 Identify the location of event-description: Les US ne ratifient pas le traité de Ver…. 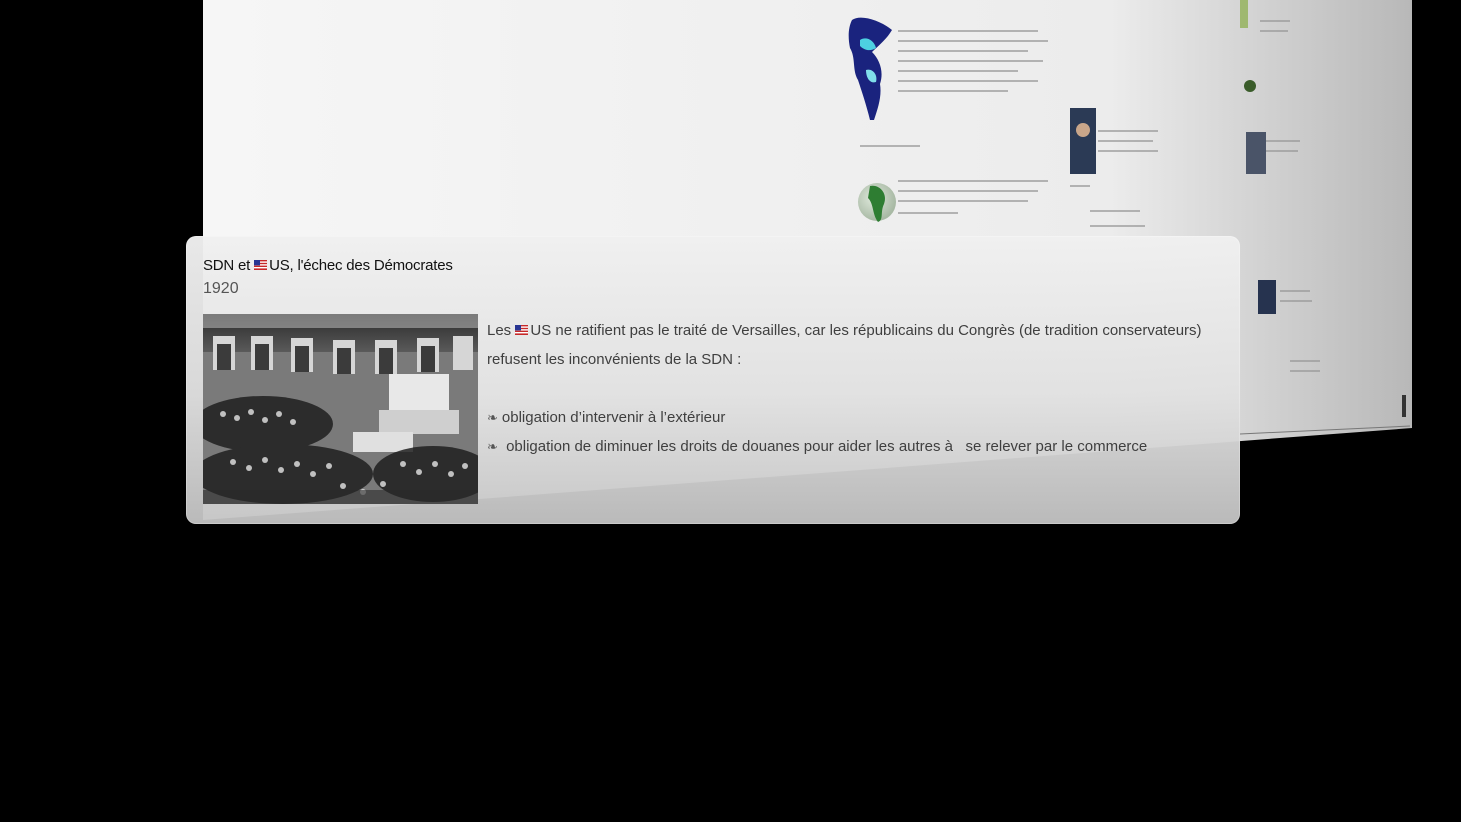
(857, 388).